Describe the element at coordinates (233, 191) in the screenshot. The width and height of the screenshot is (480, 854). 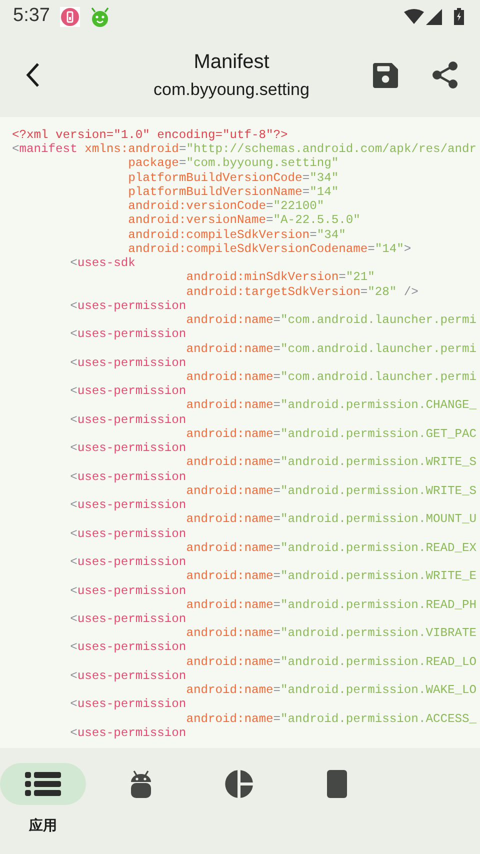
I see `code-line: platformBuildVersionName="14"` at that location.